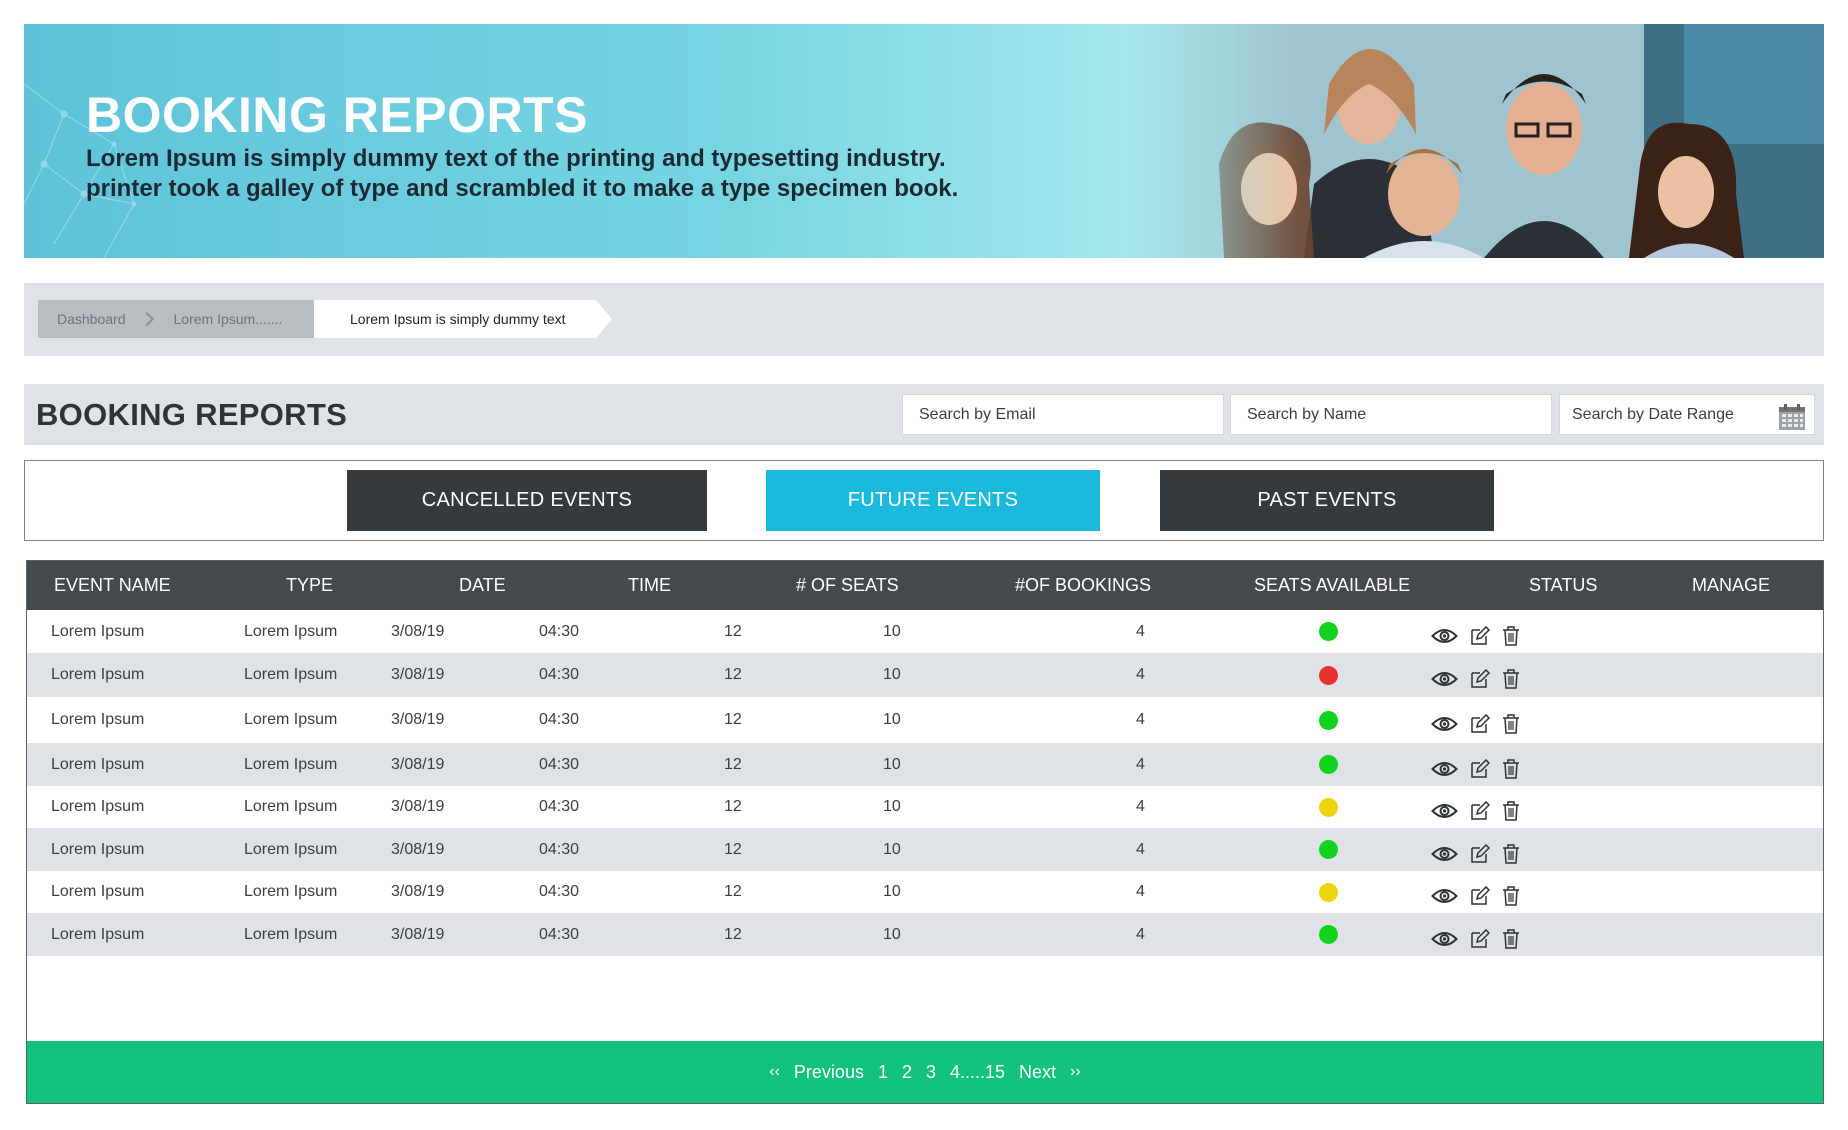 This screenshot has width=1848, height=1130. What do you see at coordinates (1037, 1072) in the screenshot?
I see `next-page-link: Next` at bounding box center [1037, 1072].